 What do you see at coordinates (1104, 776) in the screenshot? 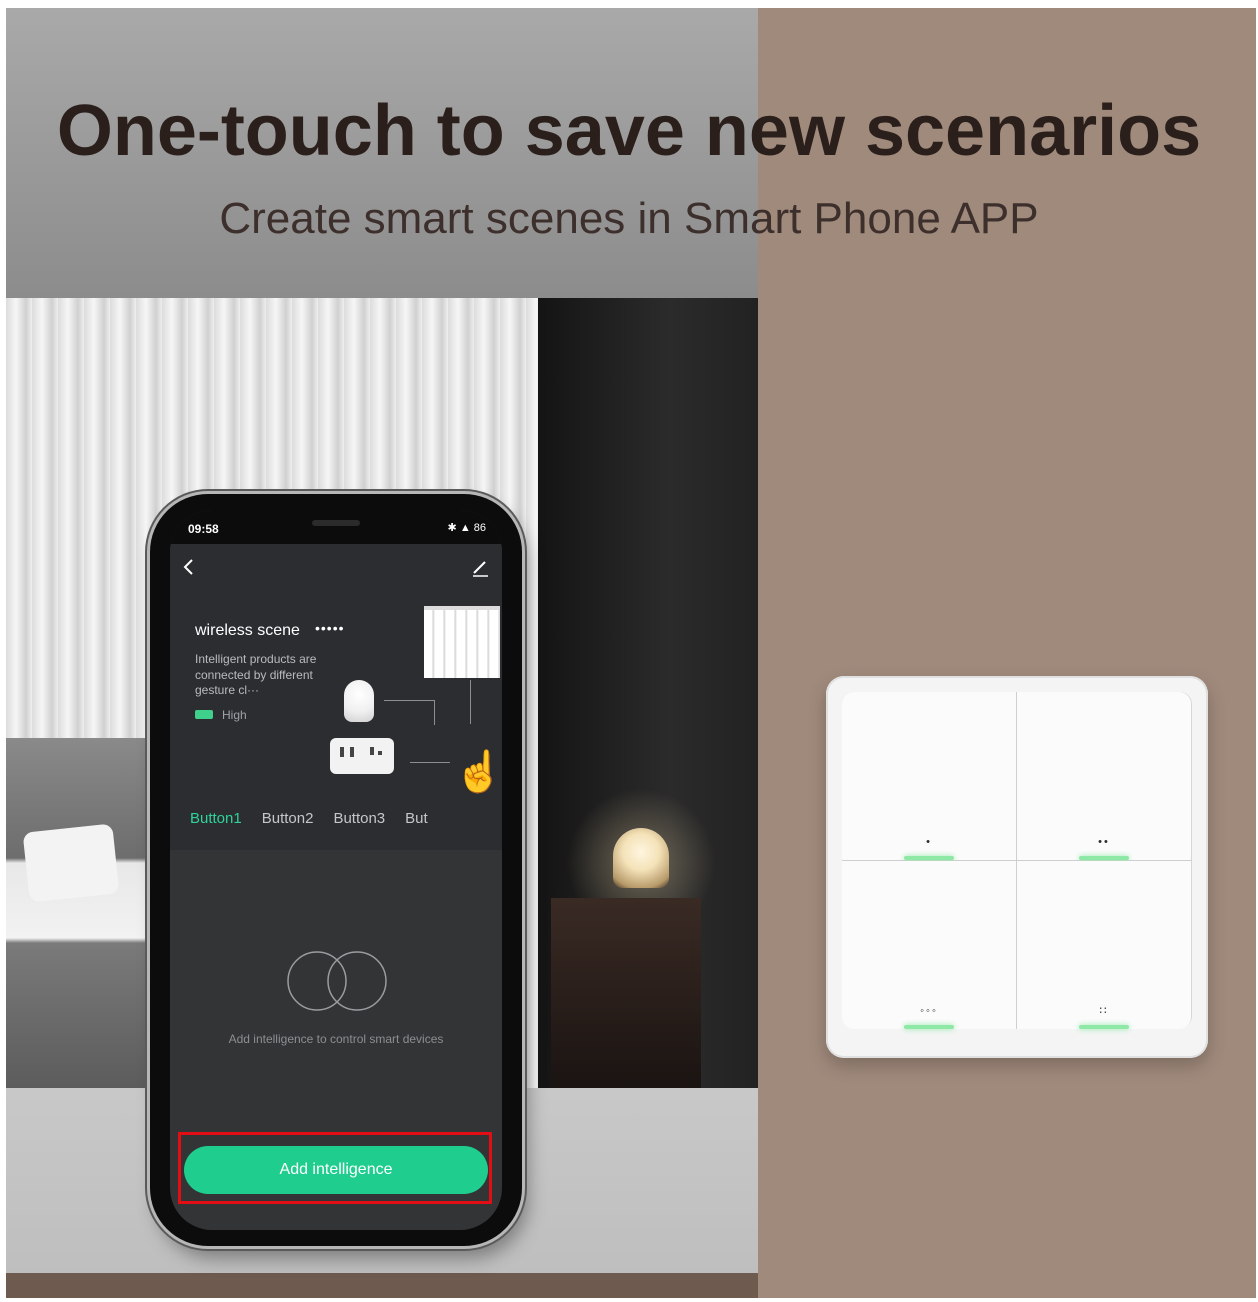
I see `switch-key-2: ••` at bounding box center [1104, 776].